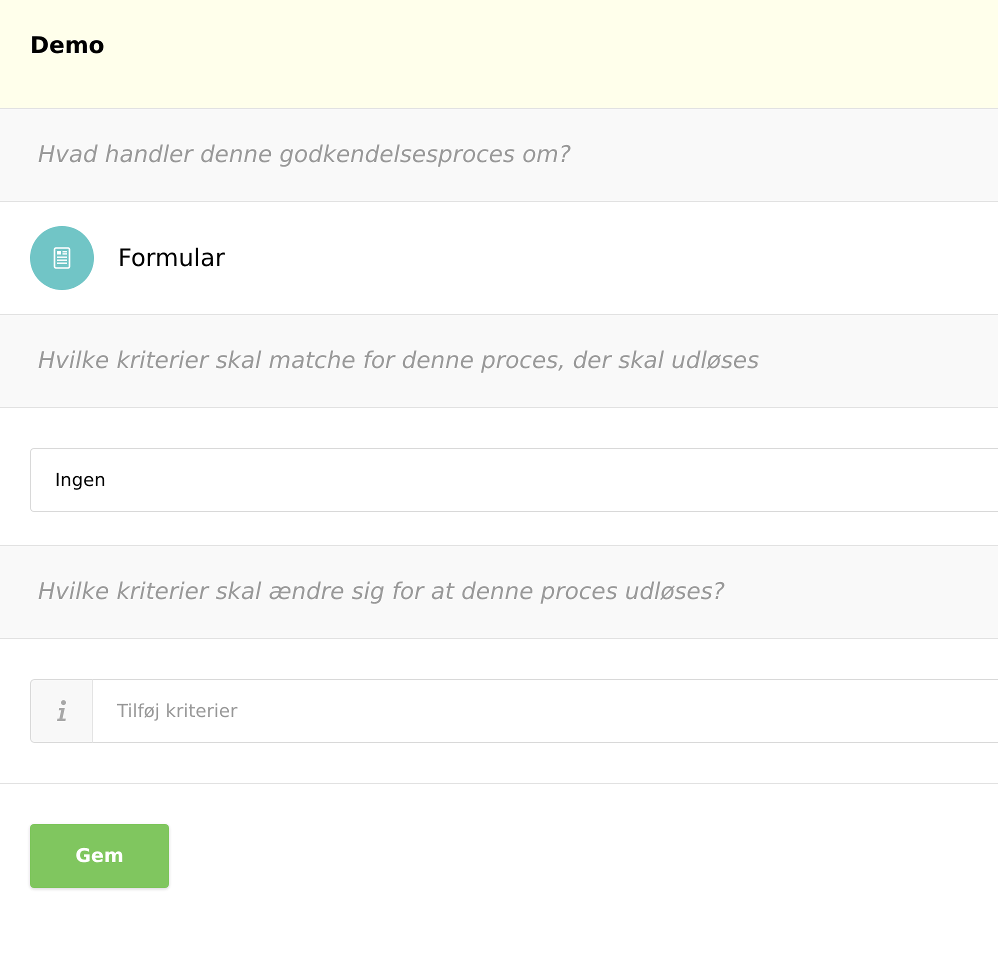  I want to click on question-text: Hvad handler denne godkendelsesproces om?, so click(304, 155).